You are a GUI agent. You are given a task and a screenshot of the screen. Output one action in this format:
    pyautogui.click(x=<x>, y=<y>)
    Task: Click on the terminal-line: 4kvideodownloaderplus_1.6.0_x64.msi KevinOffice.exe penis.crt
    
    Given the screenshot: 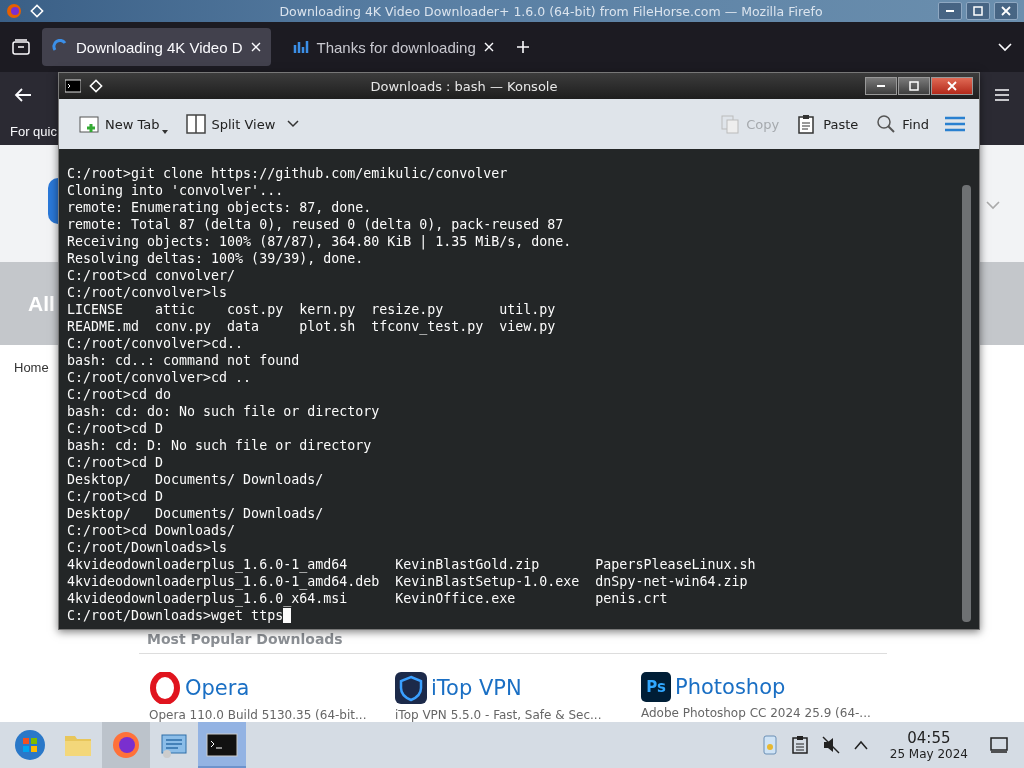 What is the action you would take?
    pyautogui.click(x=368, y=598)
    